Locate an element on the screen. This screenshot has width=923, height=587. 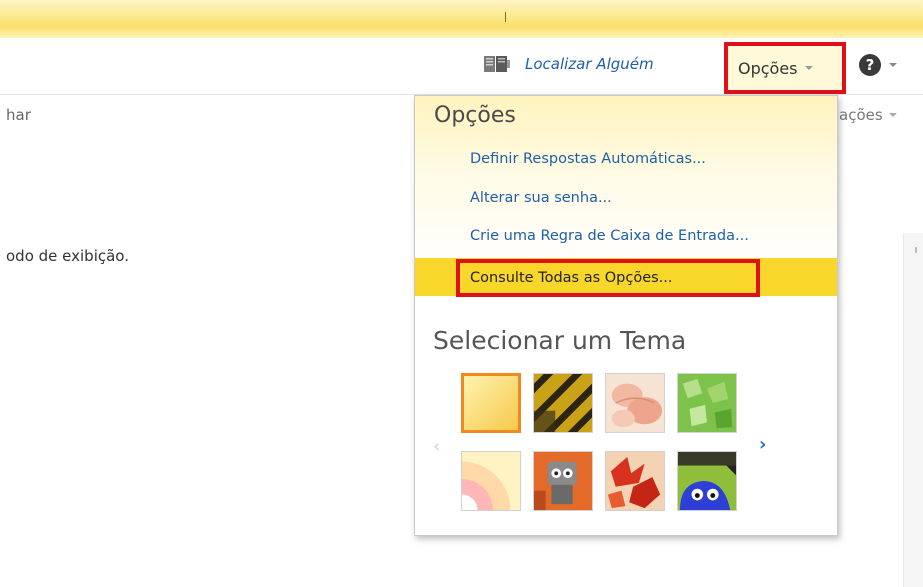
green-leaves-theme-icon is located at coordinates (707, 403).